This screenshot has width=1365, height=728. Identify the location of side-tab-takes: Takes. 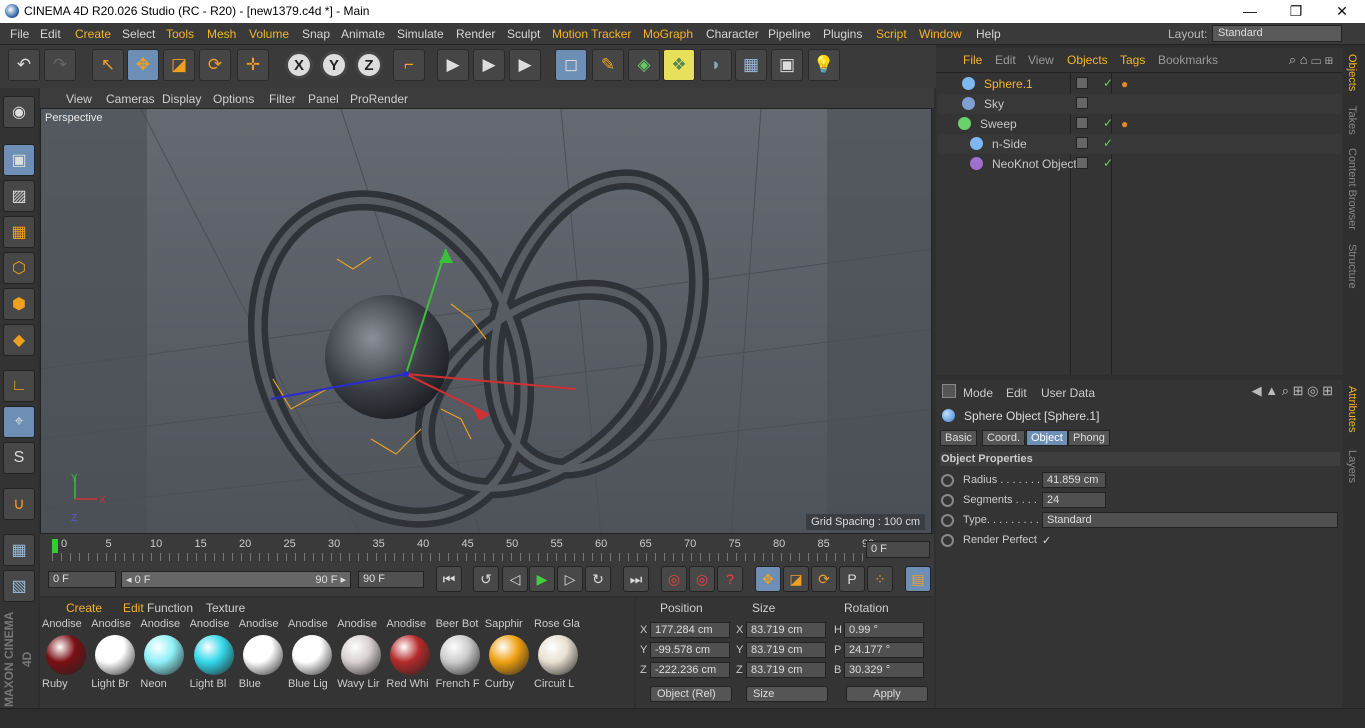
(1352, 120).